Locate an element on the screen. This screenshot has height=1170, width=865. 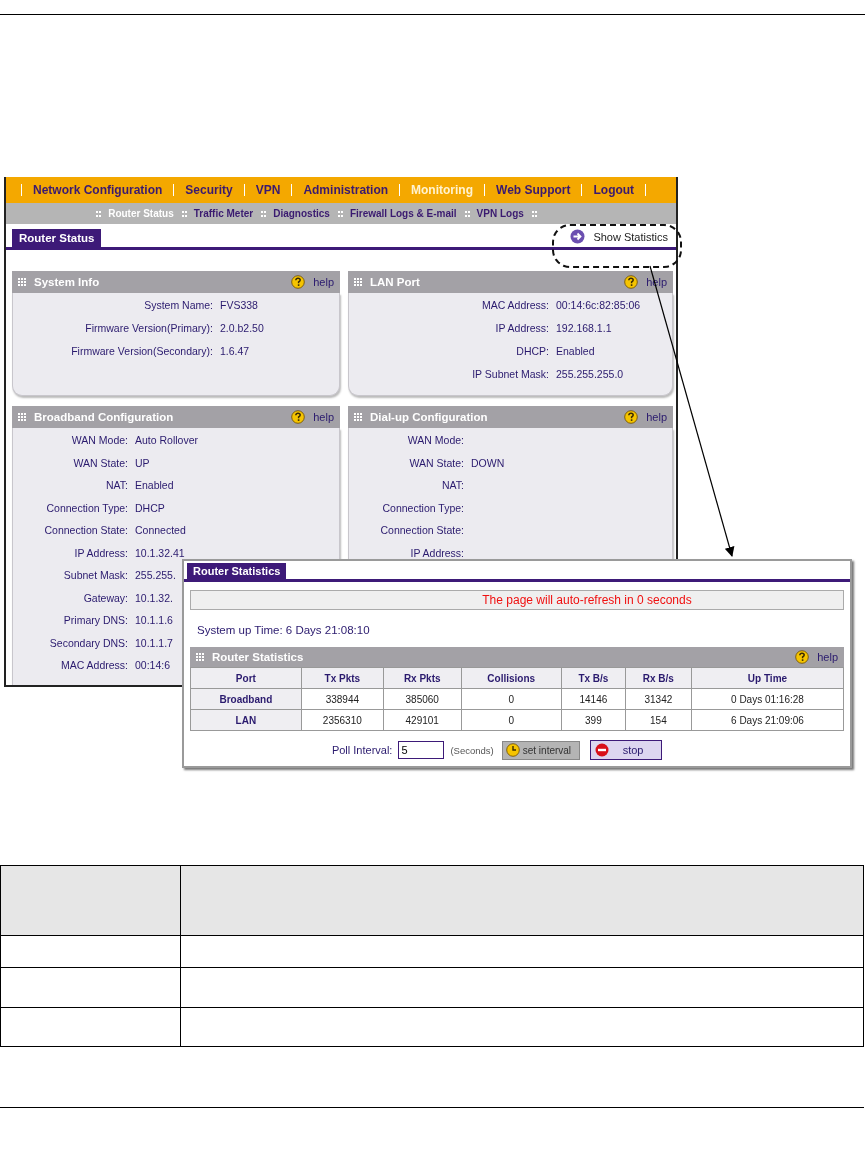
table-cell: 429101 is located at coordinates (422, 720).